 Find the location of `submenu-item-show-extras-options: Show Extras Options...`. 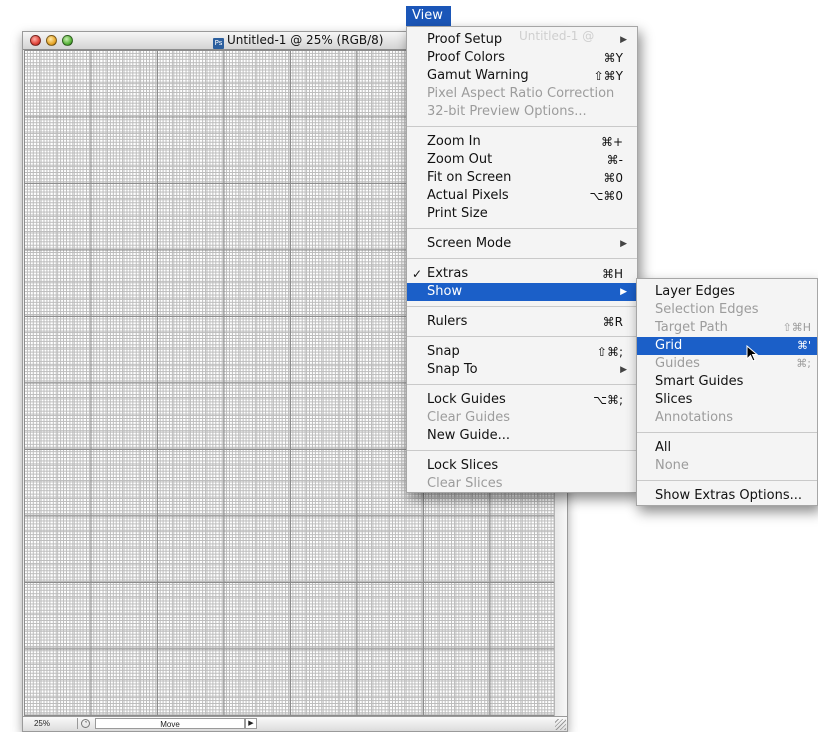

submenu-item-show-extras-options: Show Extras Options... is located at coordinates (727, 496).